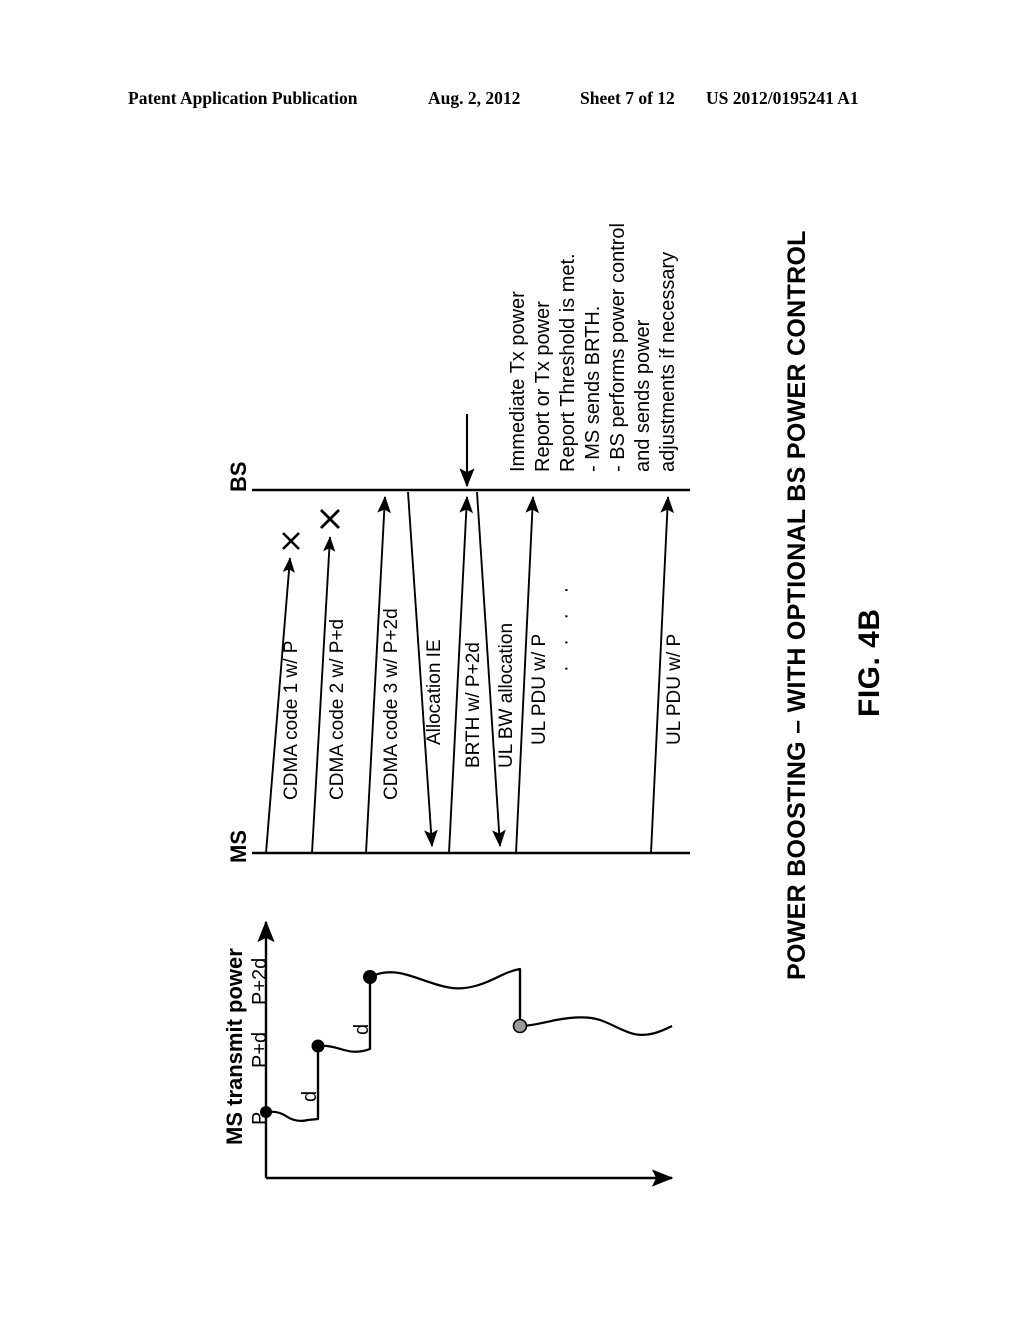  I want to click on annotation-line-3: Report Threshold is met., so click(568, 362).